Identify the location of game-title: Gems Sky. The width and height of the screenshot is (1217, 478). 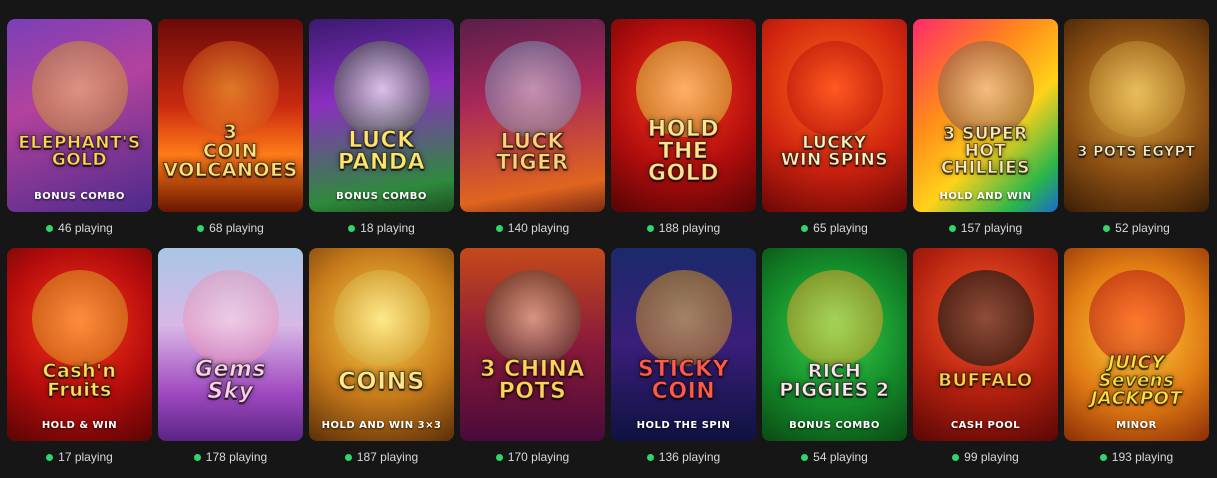
(231, 380).